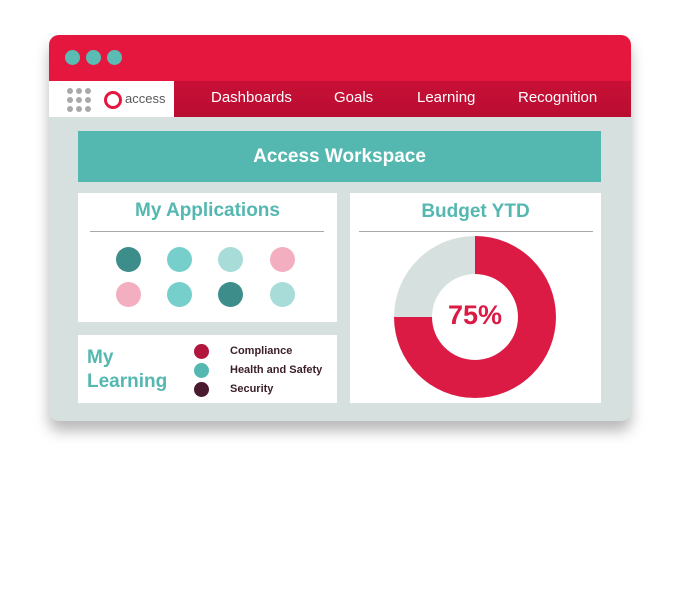  Describe the element at coordinates (201, 351) in the screenshot. I see `compliance-dot-icon` at that location.